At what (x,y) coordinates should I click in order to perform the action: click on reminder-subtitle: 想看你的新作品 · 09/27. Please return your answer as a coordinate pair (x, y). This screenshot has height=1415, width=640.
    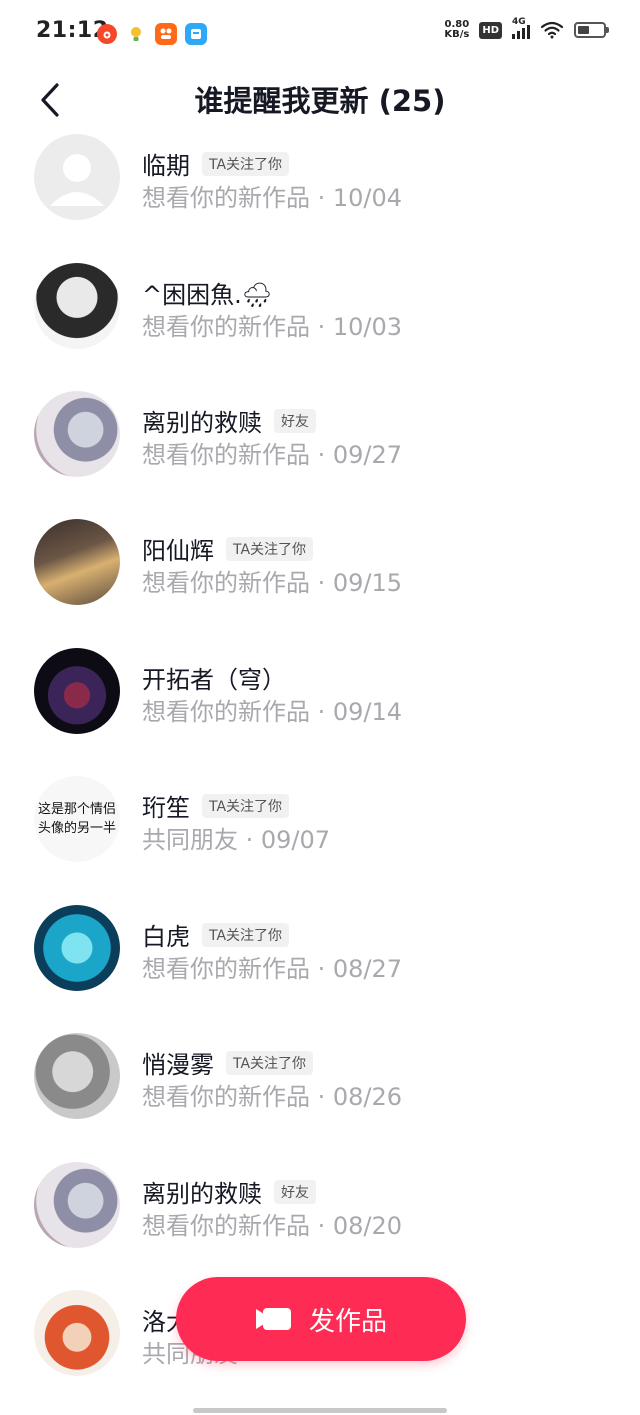
    Looking at the image, I should click on (272, 455).